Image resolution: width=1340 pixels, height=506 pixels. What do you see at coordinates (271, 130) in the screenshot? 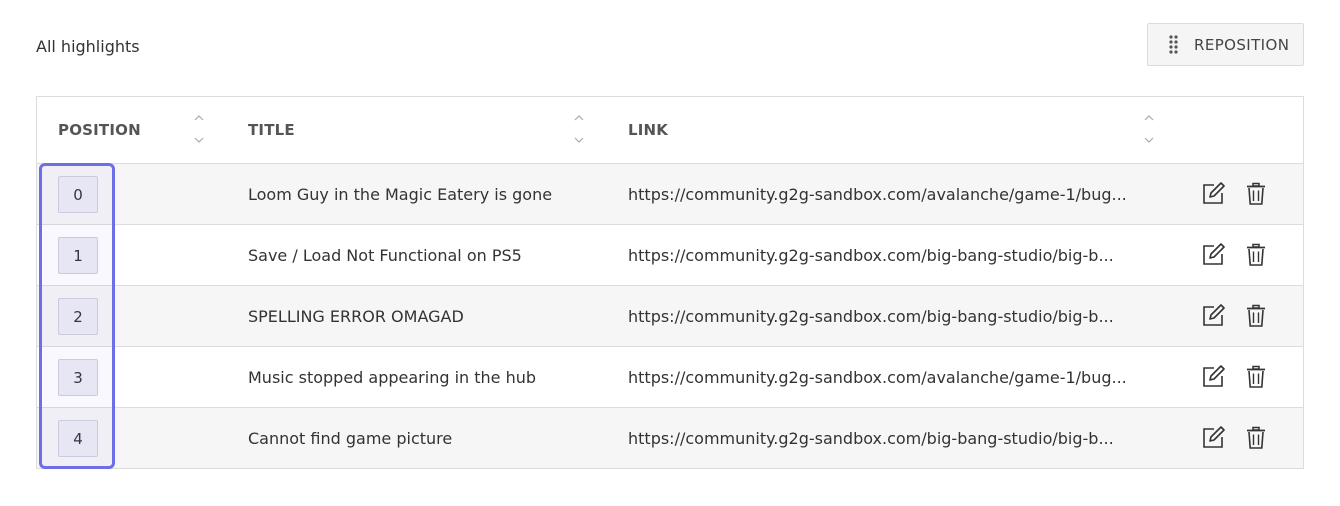
I see `column-header-title: TITLE` at bounding box center [271, 130].